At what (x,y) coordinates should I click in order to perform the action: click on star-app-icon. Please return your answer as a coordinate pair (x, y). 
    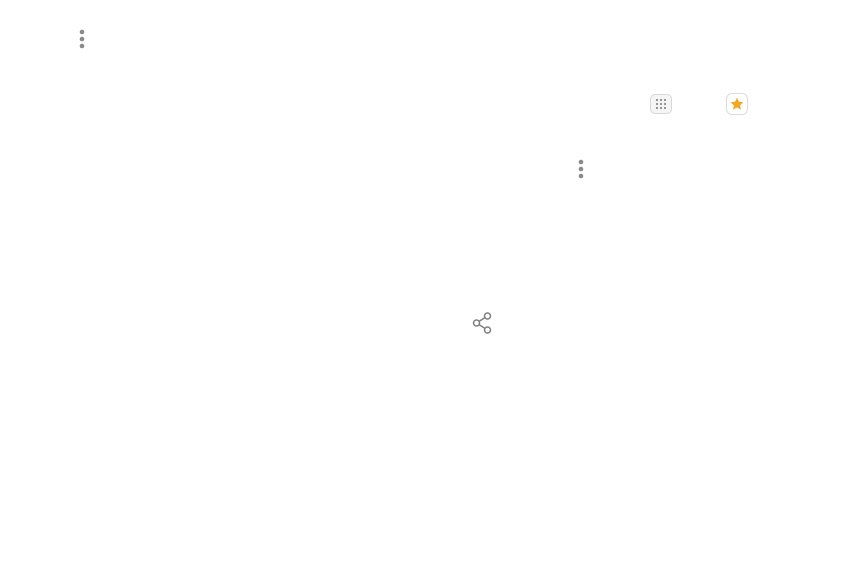
    Looking at the image, I should click on (737, 104).